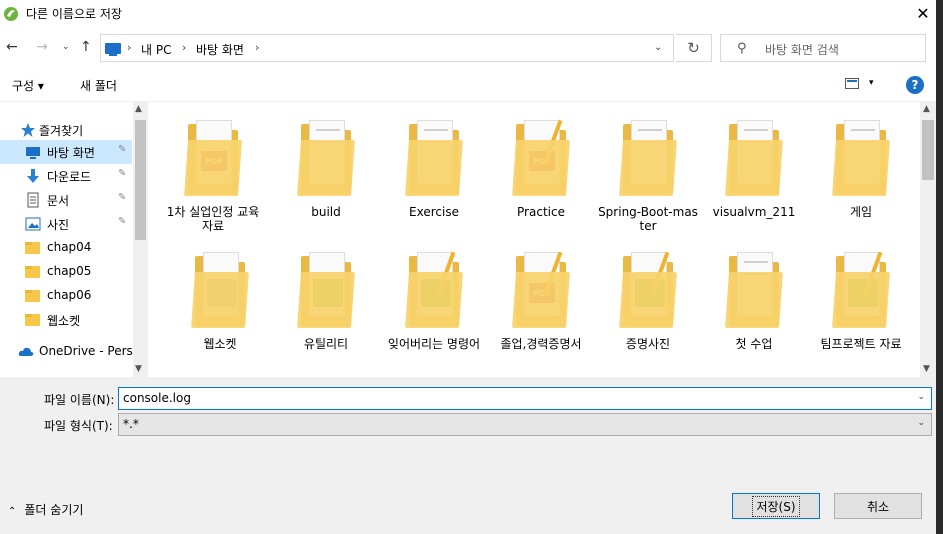 Image resolution: width=943 pixels, height=534 pixels. I want to click on view-dropdown-button: ▾, so click(871, 83).